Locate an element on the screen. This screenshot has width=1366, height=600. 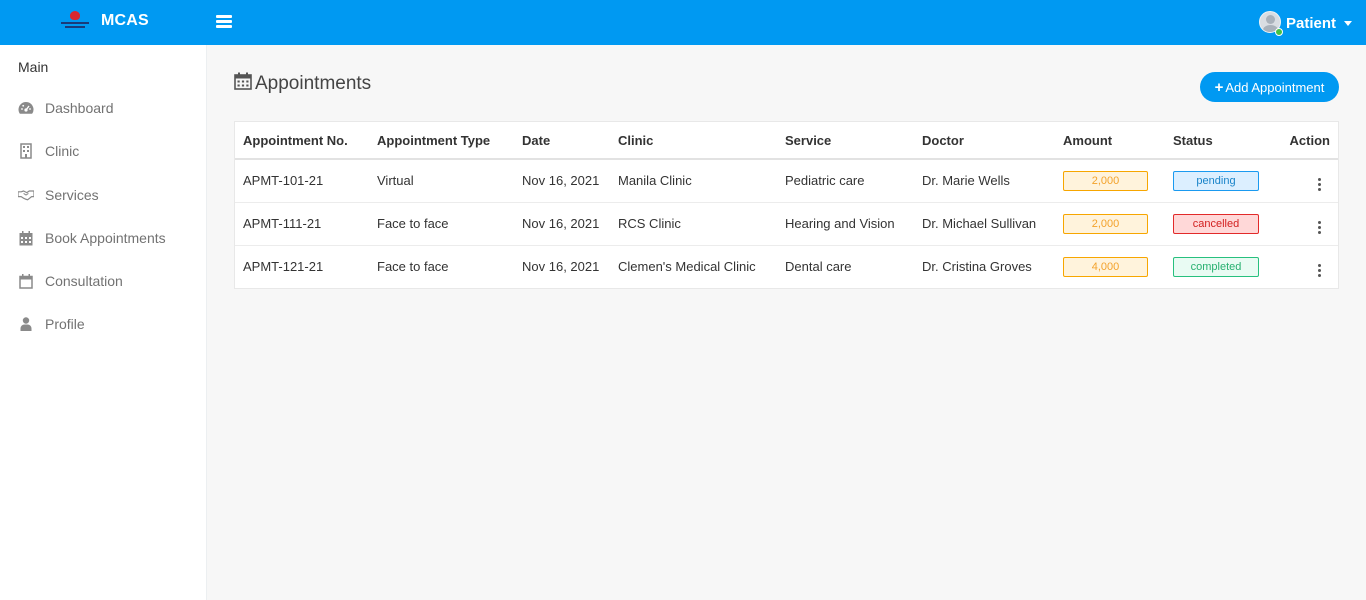
handshake-icon is located at coordinates (26, 195).